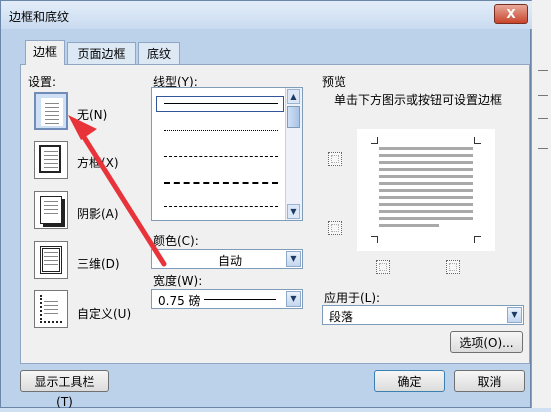 The height and width of the screenshot is (412, 551). I want to click on setting-custom-label: 自定义(U), so click(104, 313).